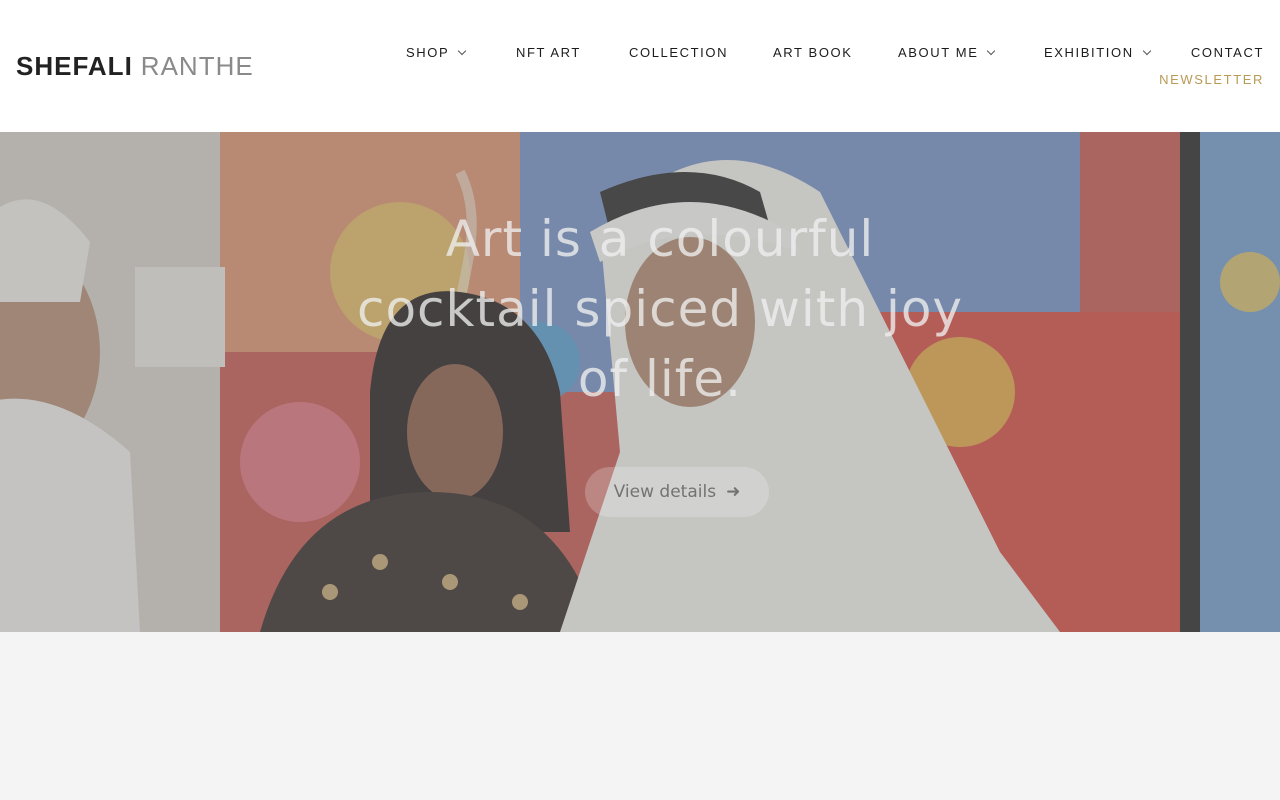 The height and width of the screenshot is (800, 1280). What do you see at coordinates (197, 66) in the screenshot?
I see `logo-last-name: RANTHE` at bounding box center [197, 66].